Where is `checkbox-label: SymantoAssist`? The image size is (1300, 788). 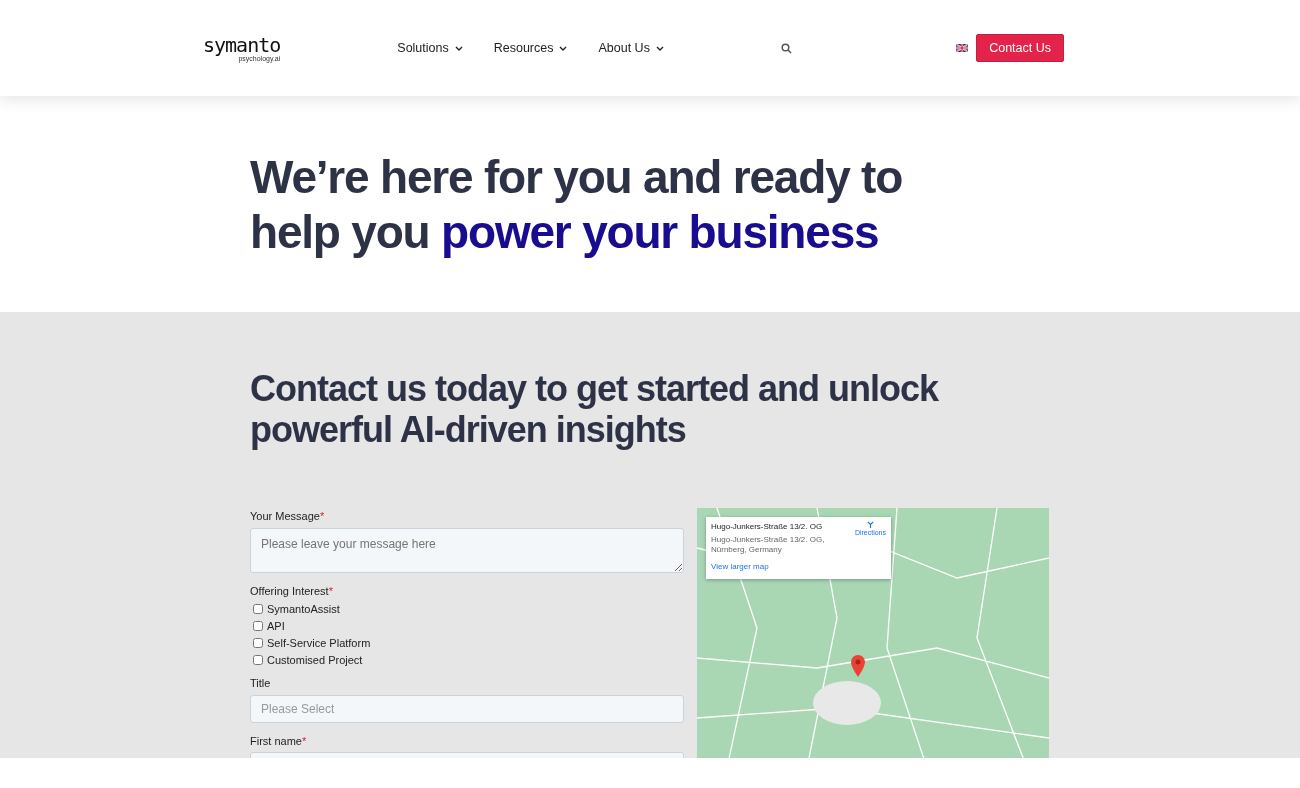 checkbox-label: SymantoAssist is located at coordinates (303, 609).